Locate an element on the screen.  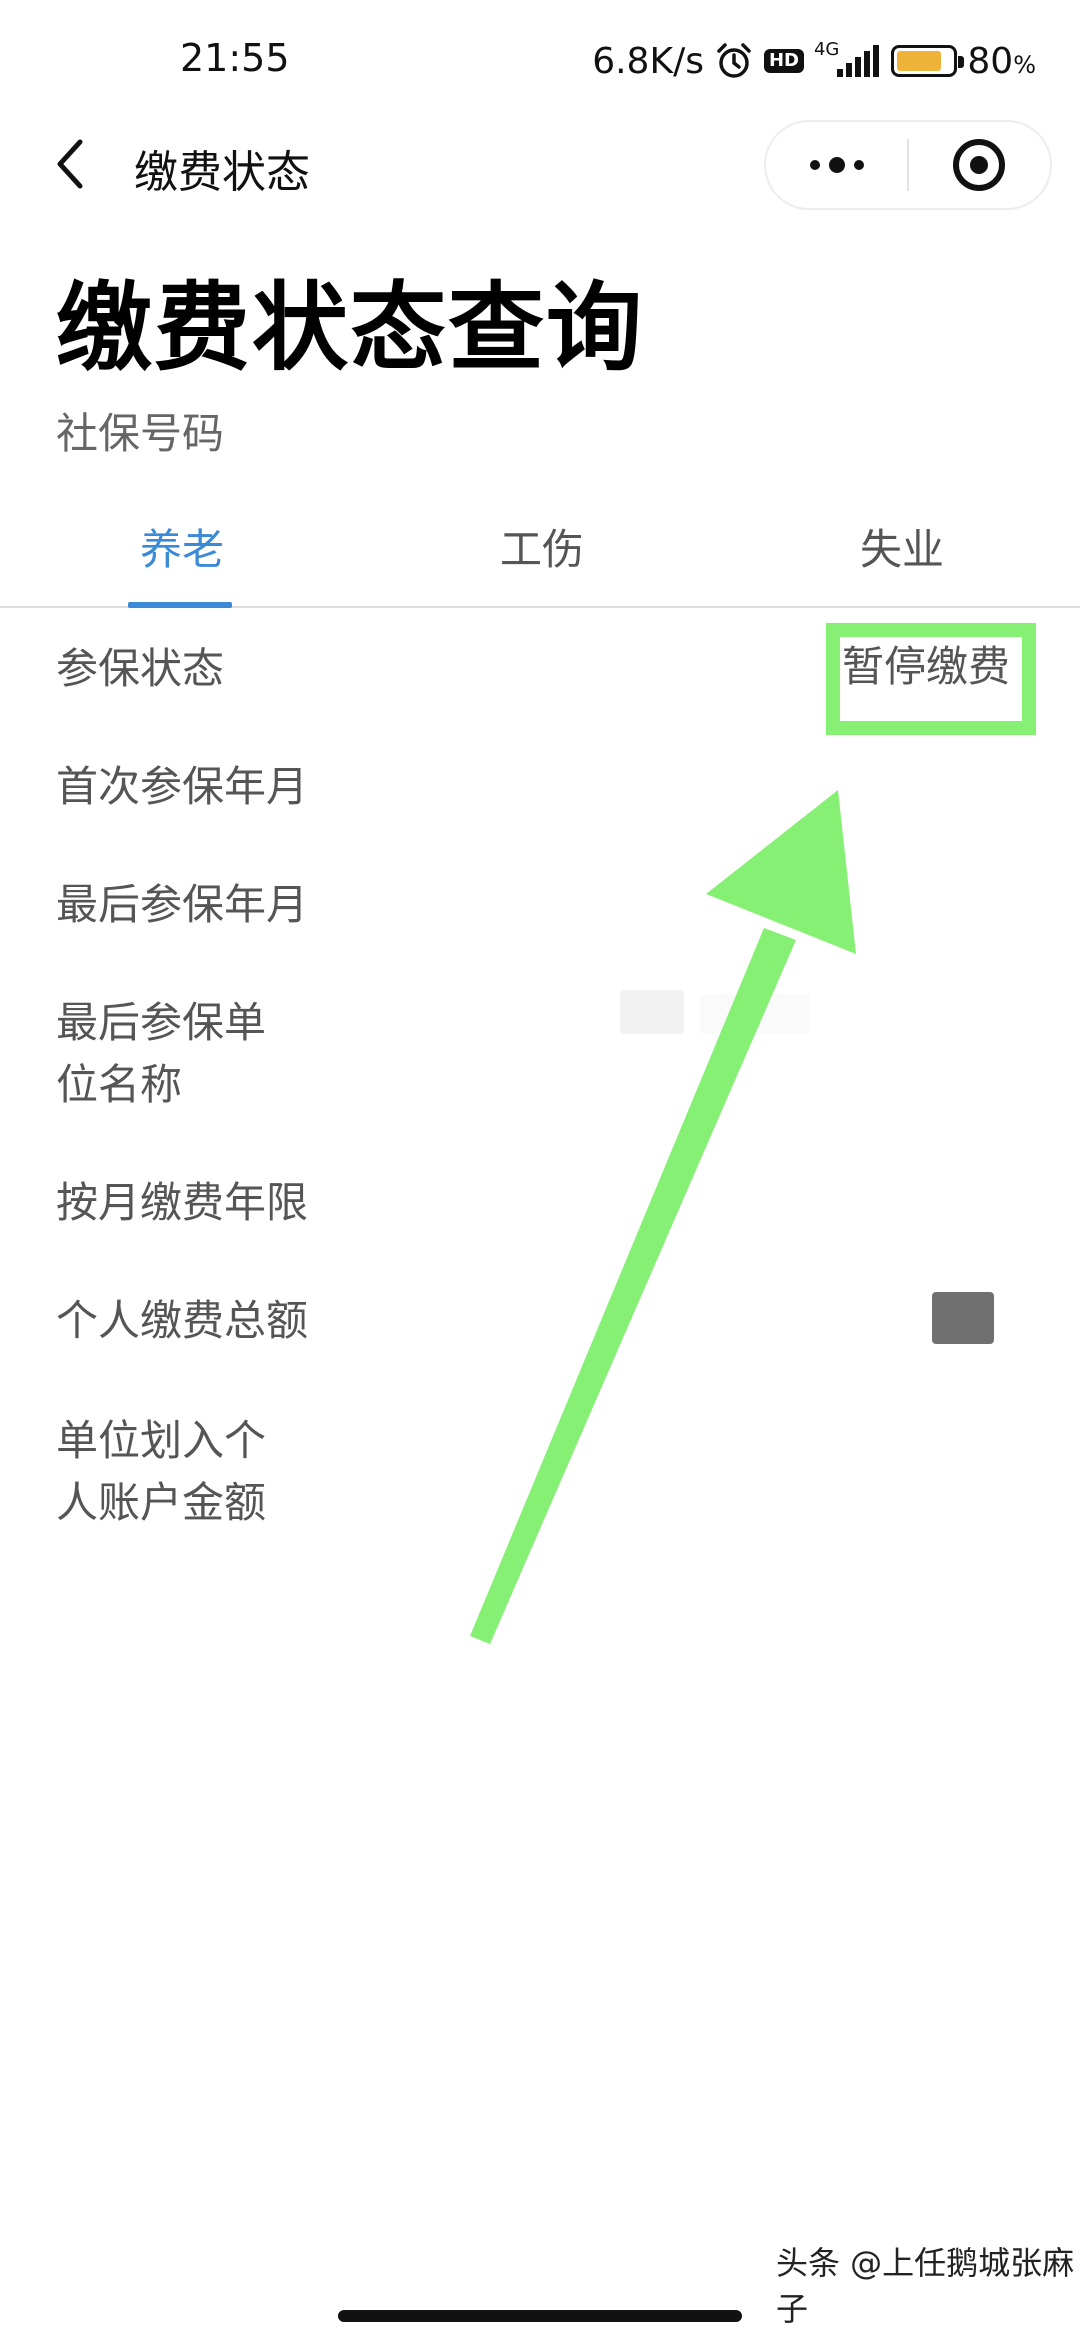
status-time: 21:55 is located at coordinates (235, 58).